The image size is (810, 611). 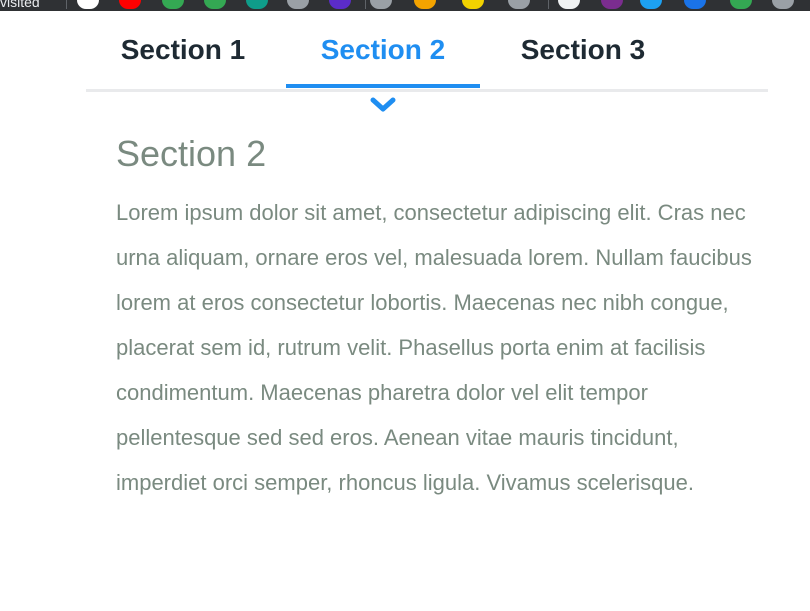 What do you see at coordinates (340, 4) in the screenshot?
I see `purple-app-icon` at bounding box center [340, 4].